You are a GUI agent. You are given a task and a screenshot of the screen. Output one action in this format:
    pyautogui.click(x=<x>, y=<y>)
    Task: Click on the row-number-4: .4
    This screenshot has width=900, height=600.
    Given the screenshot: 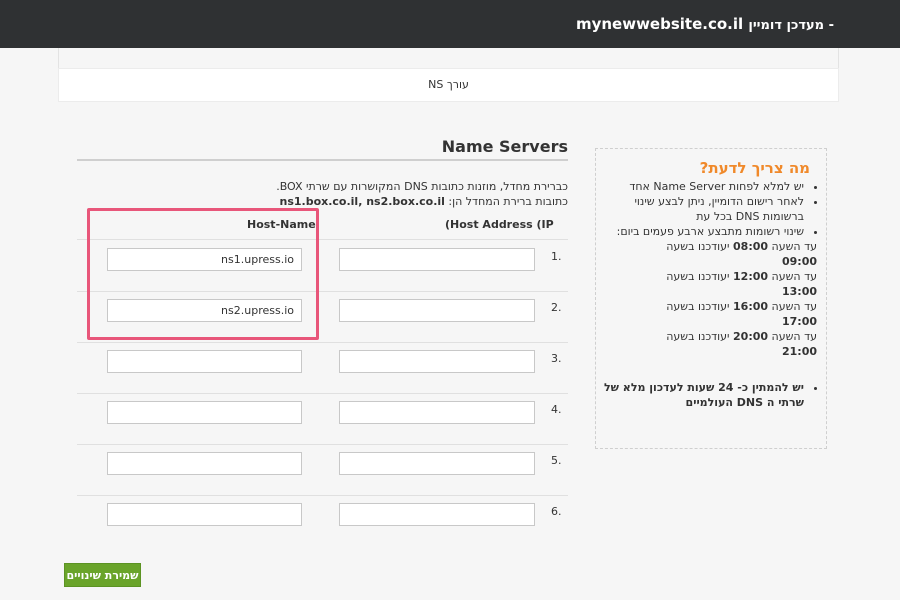 What is the action you would take?
    pyautogui.click(x=556, y=409)
    